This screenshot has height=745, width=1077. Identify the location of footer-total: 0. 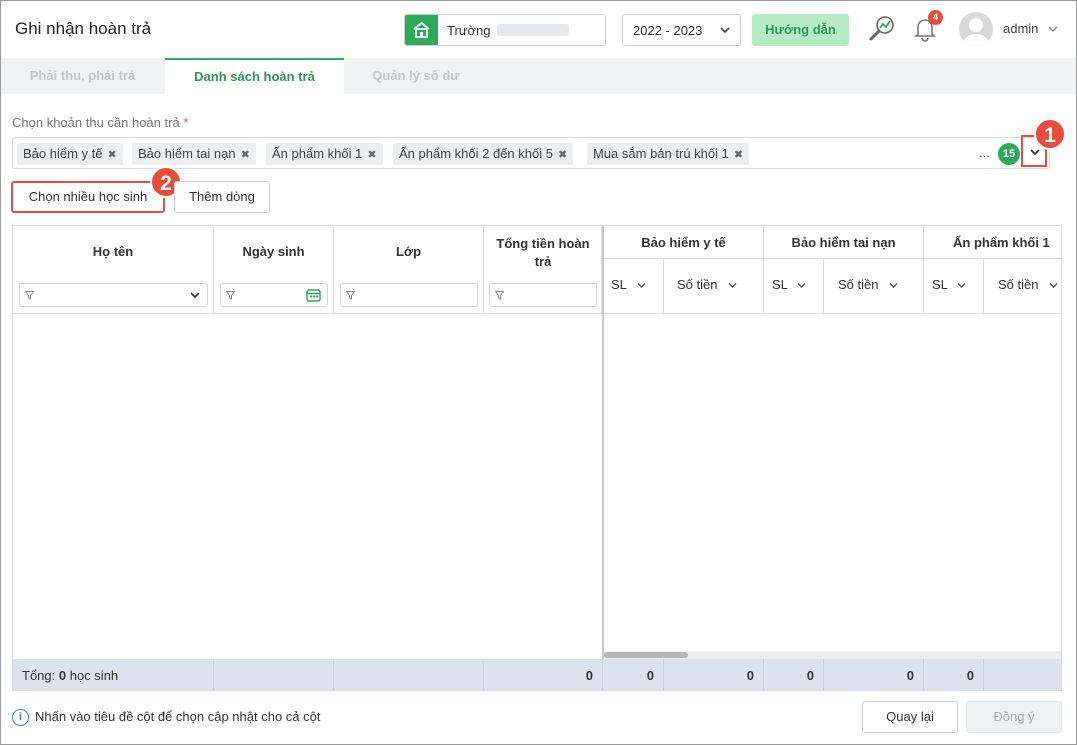
(543, 674).